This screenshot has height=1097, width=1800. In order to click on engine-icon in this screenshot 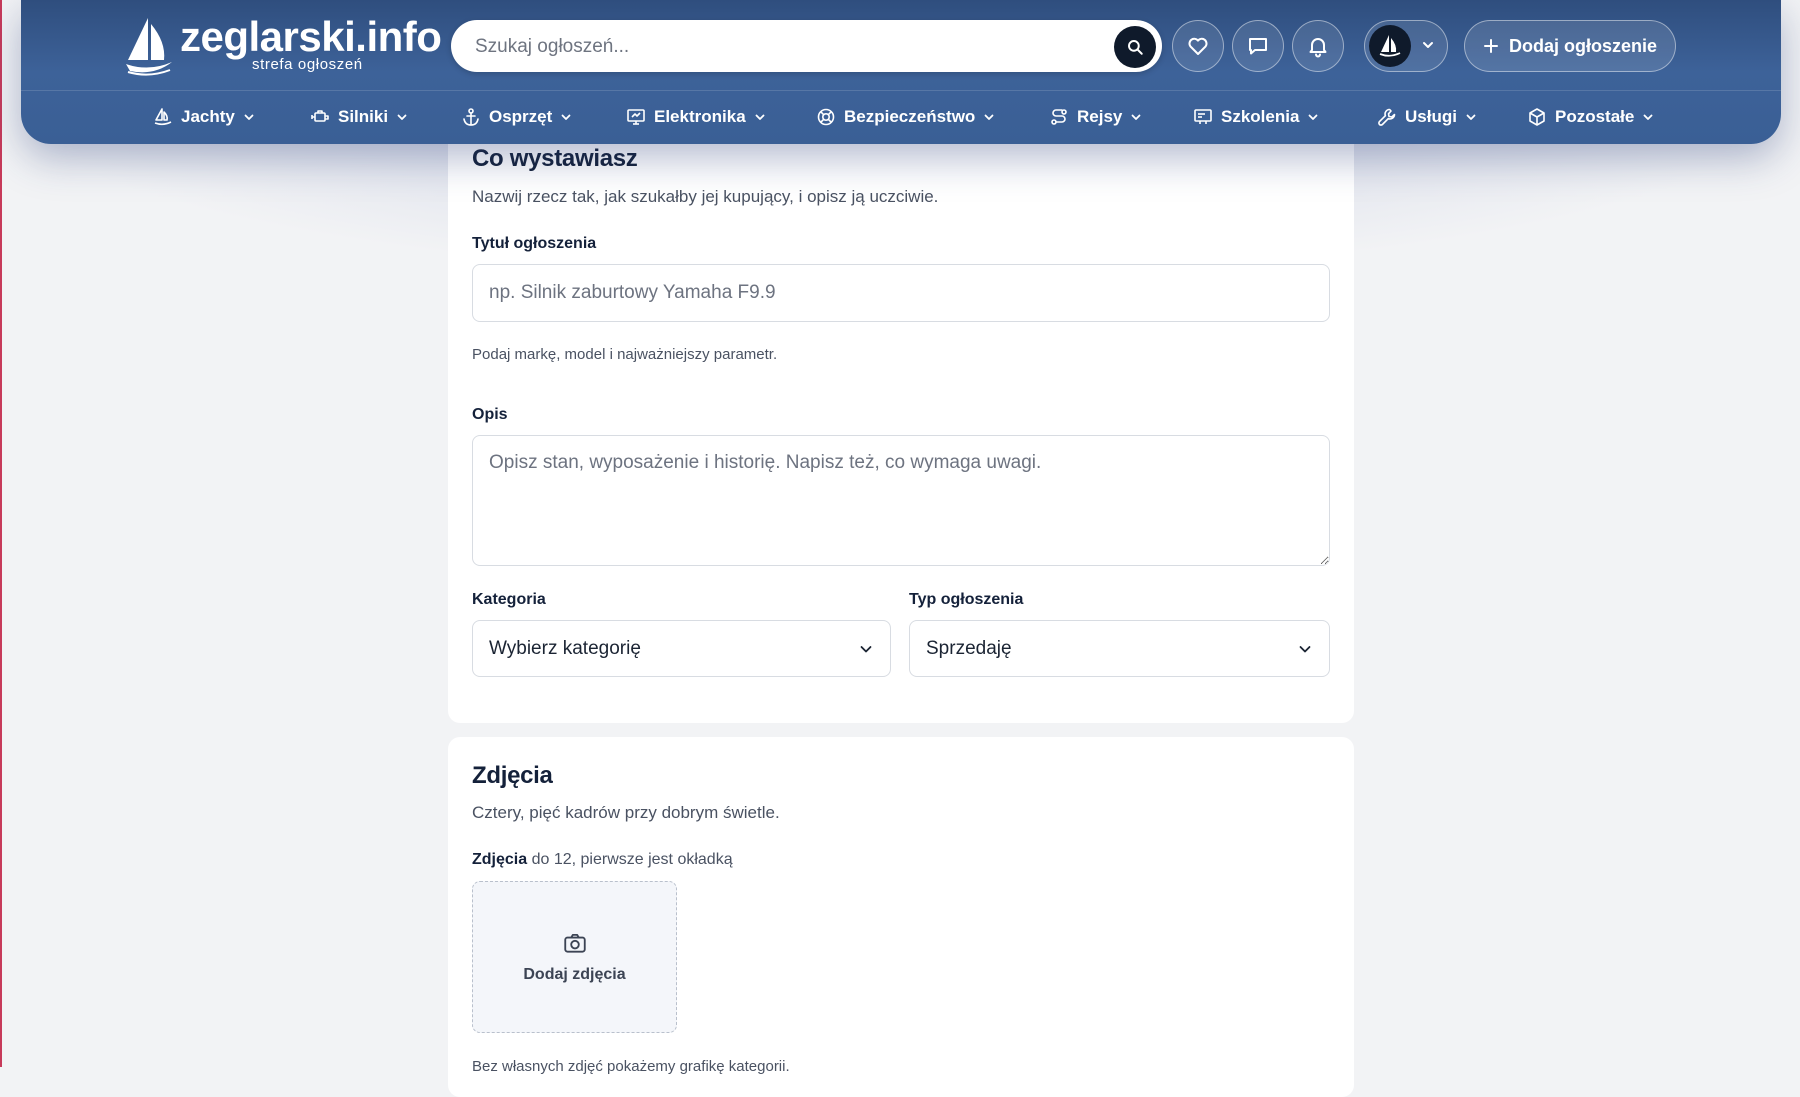, I will do `click(320, 116)`.